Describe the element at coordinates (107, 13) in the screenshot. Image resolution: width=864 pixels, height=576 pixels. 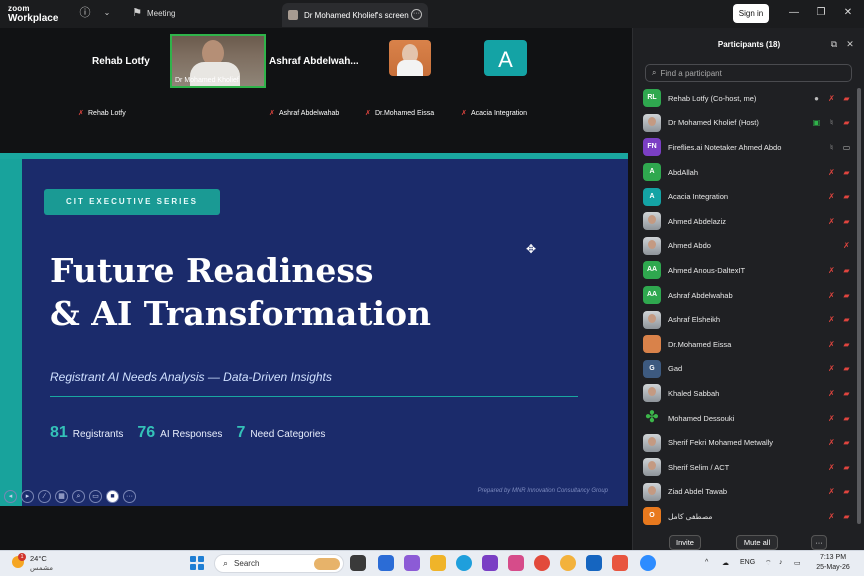
I see `chevron-down-icon: ⌄` at that location.